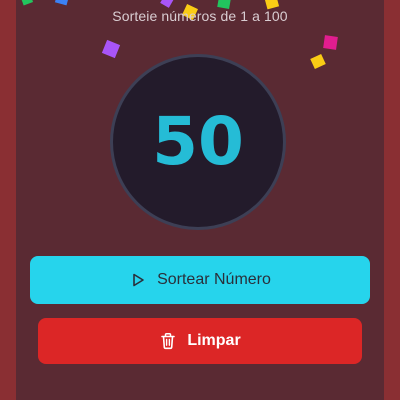 This screenshot has width=400, height=400. I want to click on drawn-number: 50, so click(198, 141).